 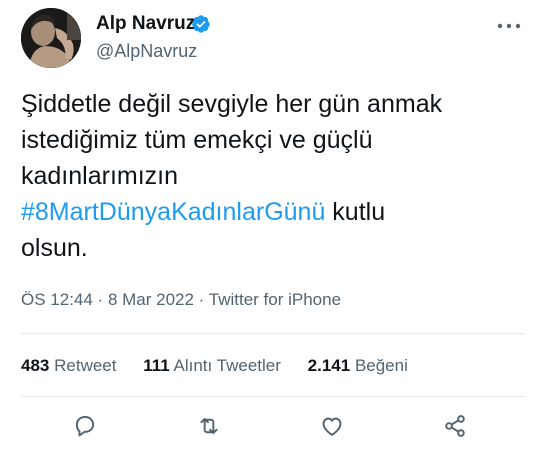 I want to click on verified-badge-icon, so click(x=201, y=24).